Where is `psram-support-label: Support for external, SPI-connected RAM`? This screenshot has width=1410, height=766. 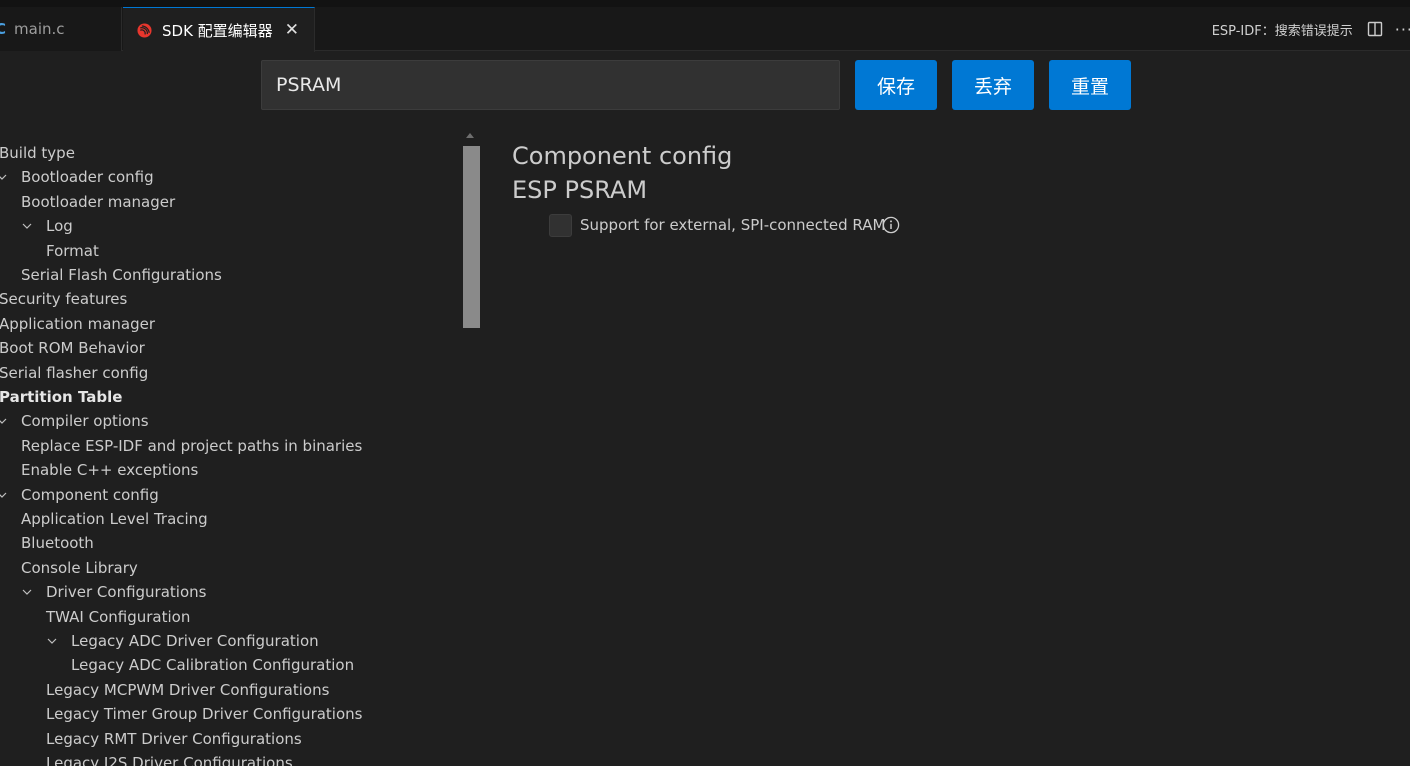
psram-support-label: Support for external, SPI-connected RAM is located at coordinates (733, 225).